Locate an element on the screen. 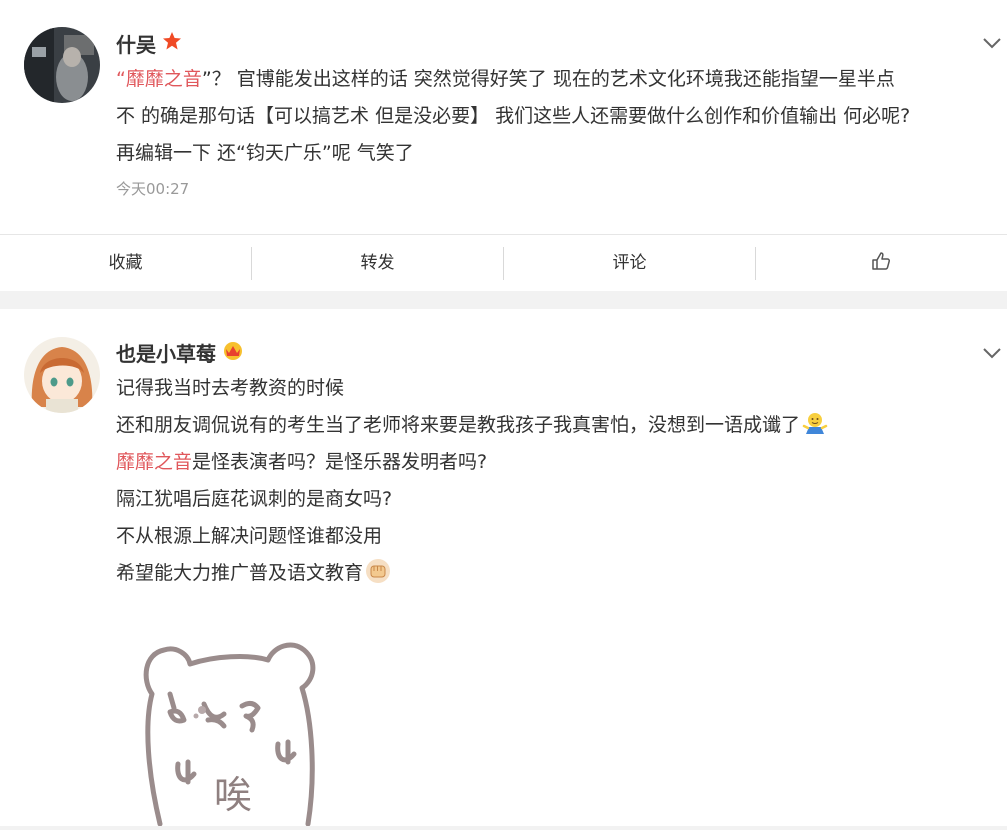 This screenshot has width=1007, height=830. comment-line-text: 希望能大力推广普及语文教育 is located at coordinates (240, 573).